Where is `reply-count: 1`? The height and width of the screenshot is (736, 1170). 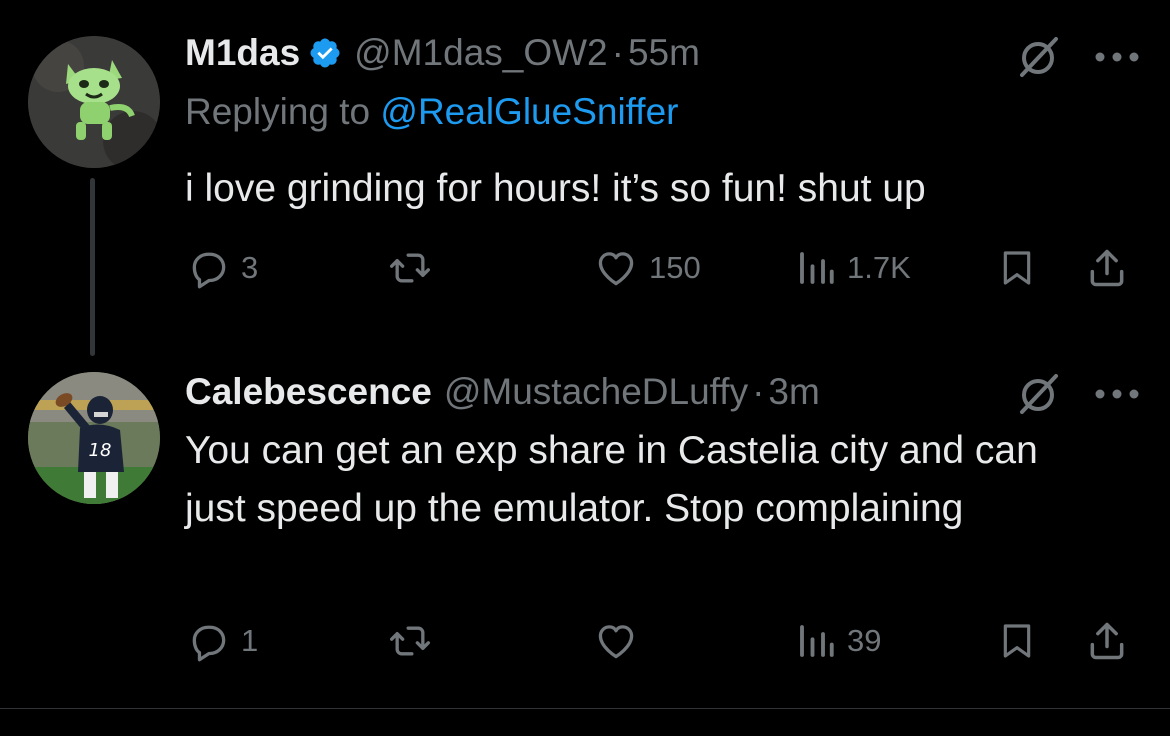 reply-count: 1 is located at coordinates (250, 640).